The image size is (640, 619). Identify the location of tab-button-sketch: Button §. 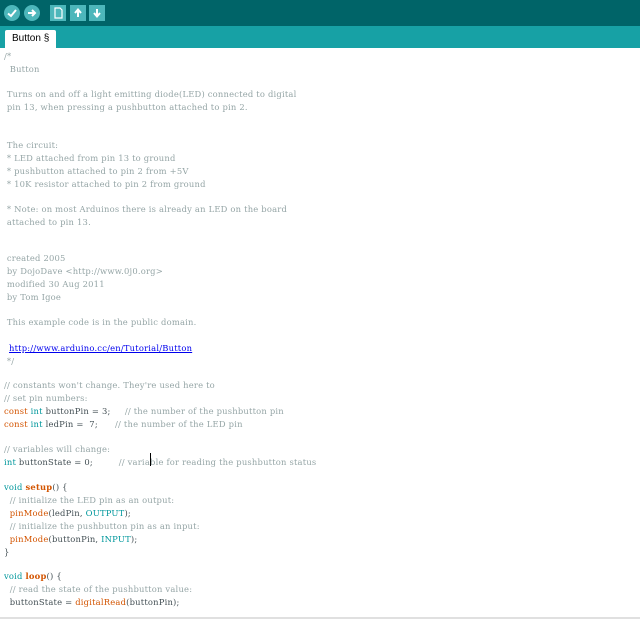
(31, 39).